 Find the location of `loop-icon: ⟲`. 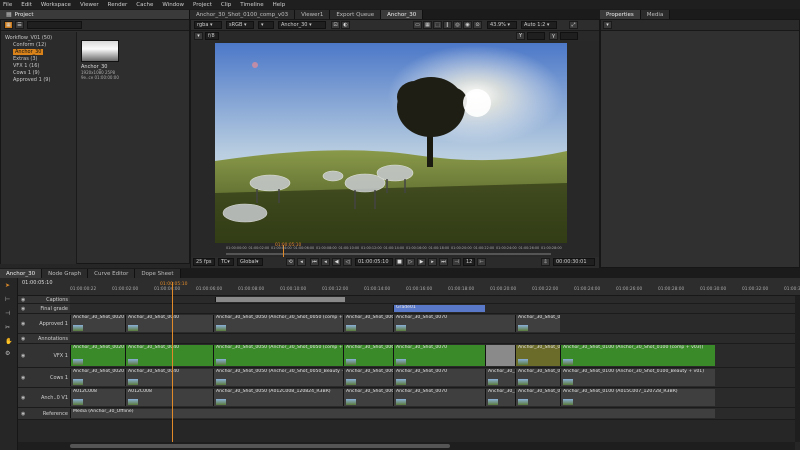

loop-icon: ⟲ is located at coordinates (290, 262).